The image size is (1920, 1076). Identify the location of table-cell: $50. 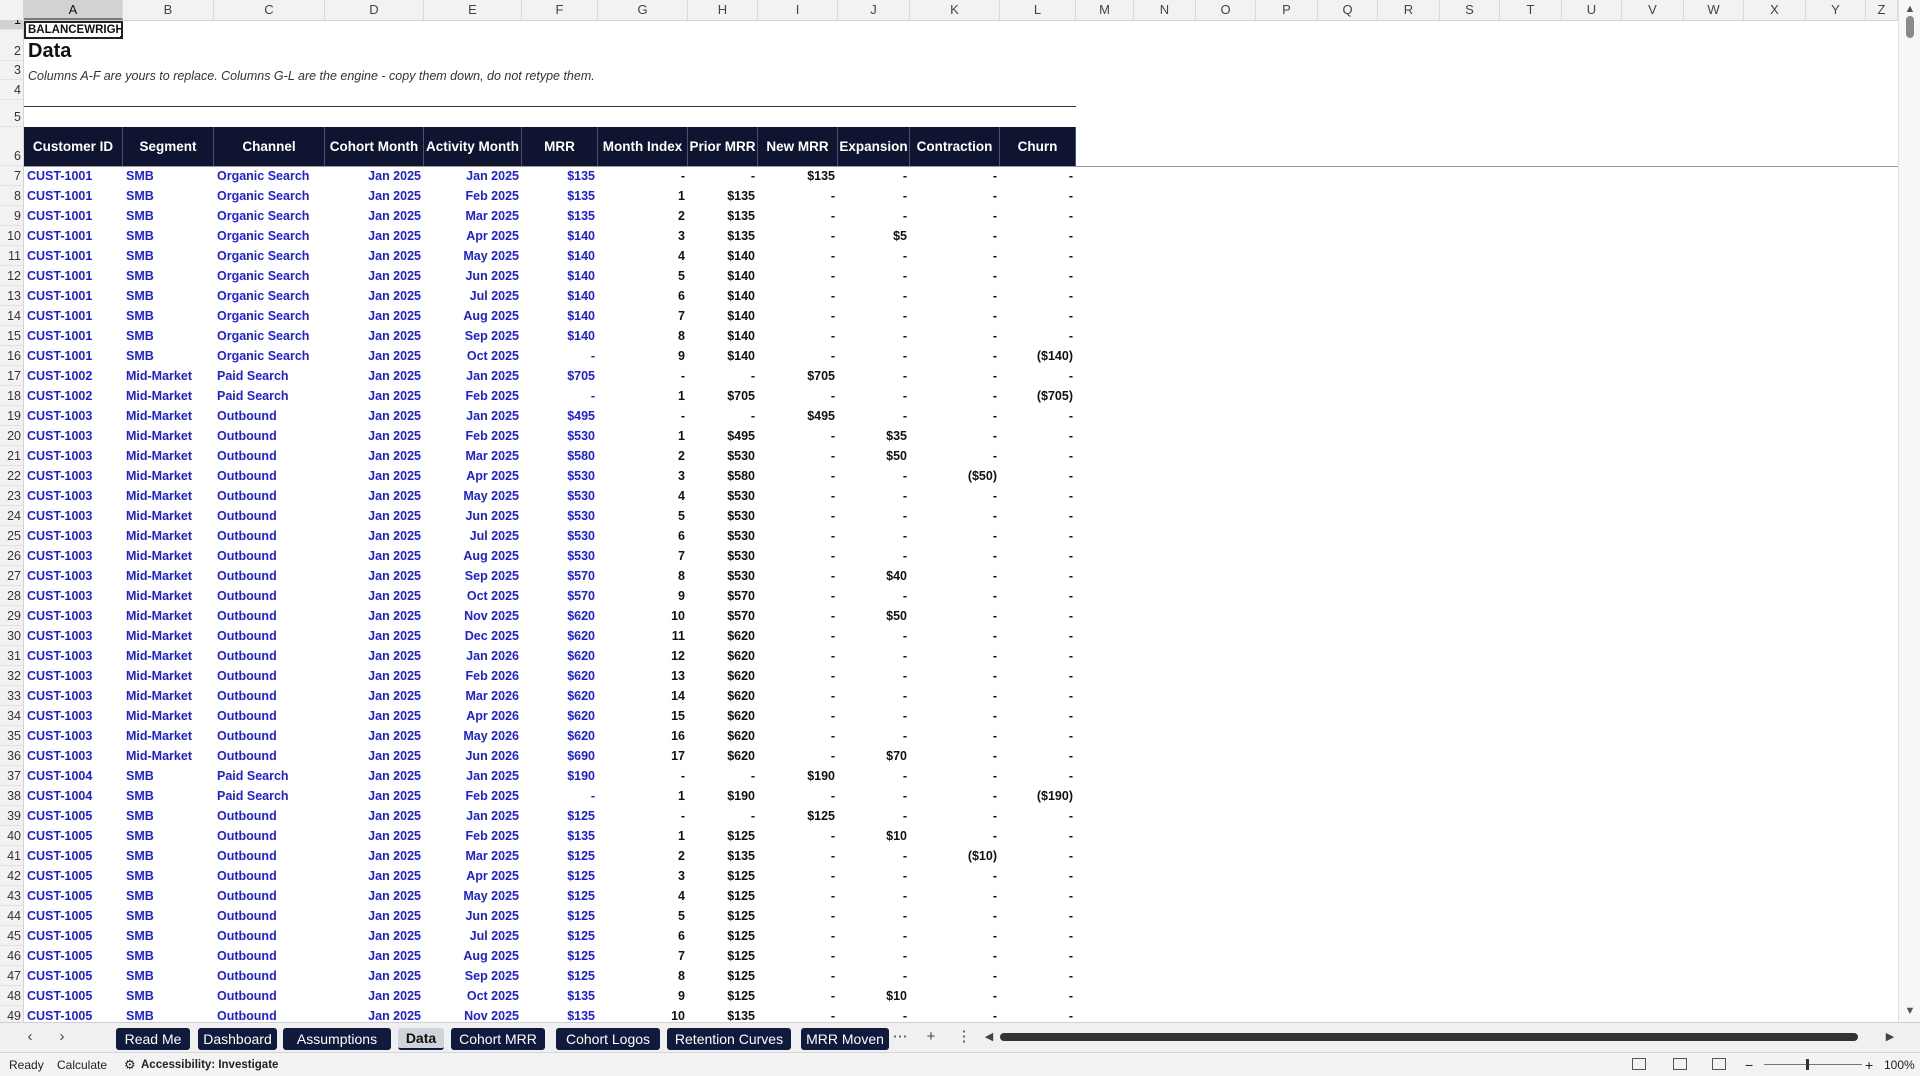
(874, 616).